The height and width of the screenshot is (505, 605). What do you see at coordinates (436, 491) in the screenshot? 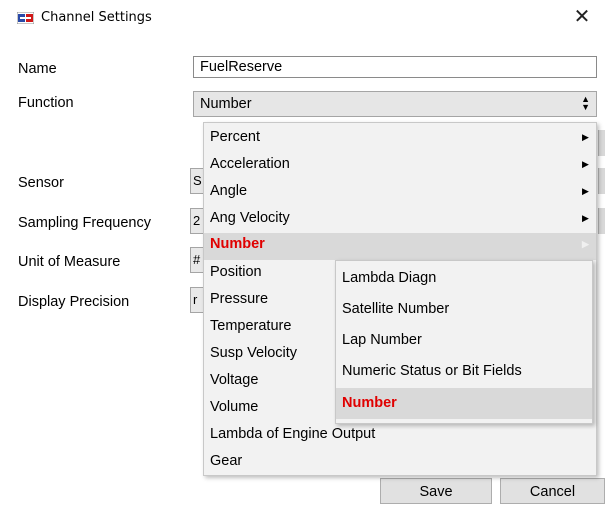
I see `save-button: Save` at bounding box center [436, 491].